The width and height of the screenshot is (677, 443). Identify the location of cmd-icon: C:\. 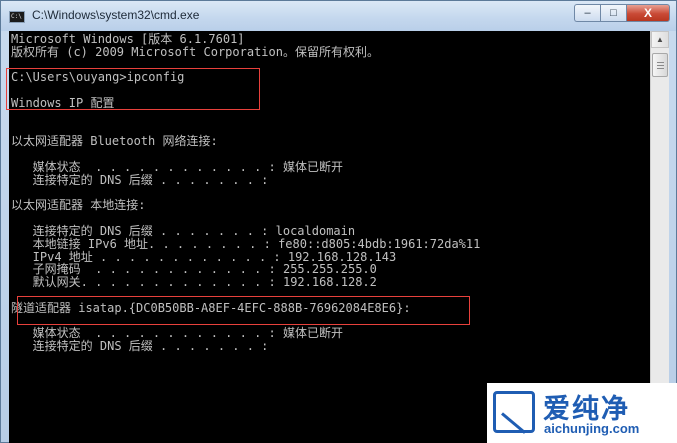
(17, 17).